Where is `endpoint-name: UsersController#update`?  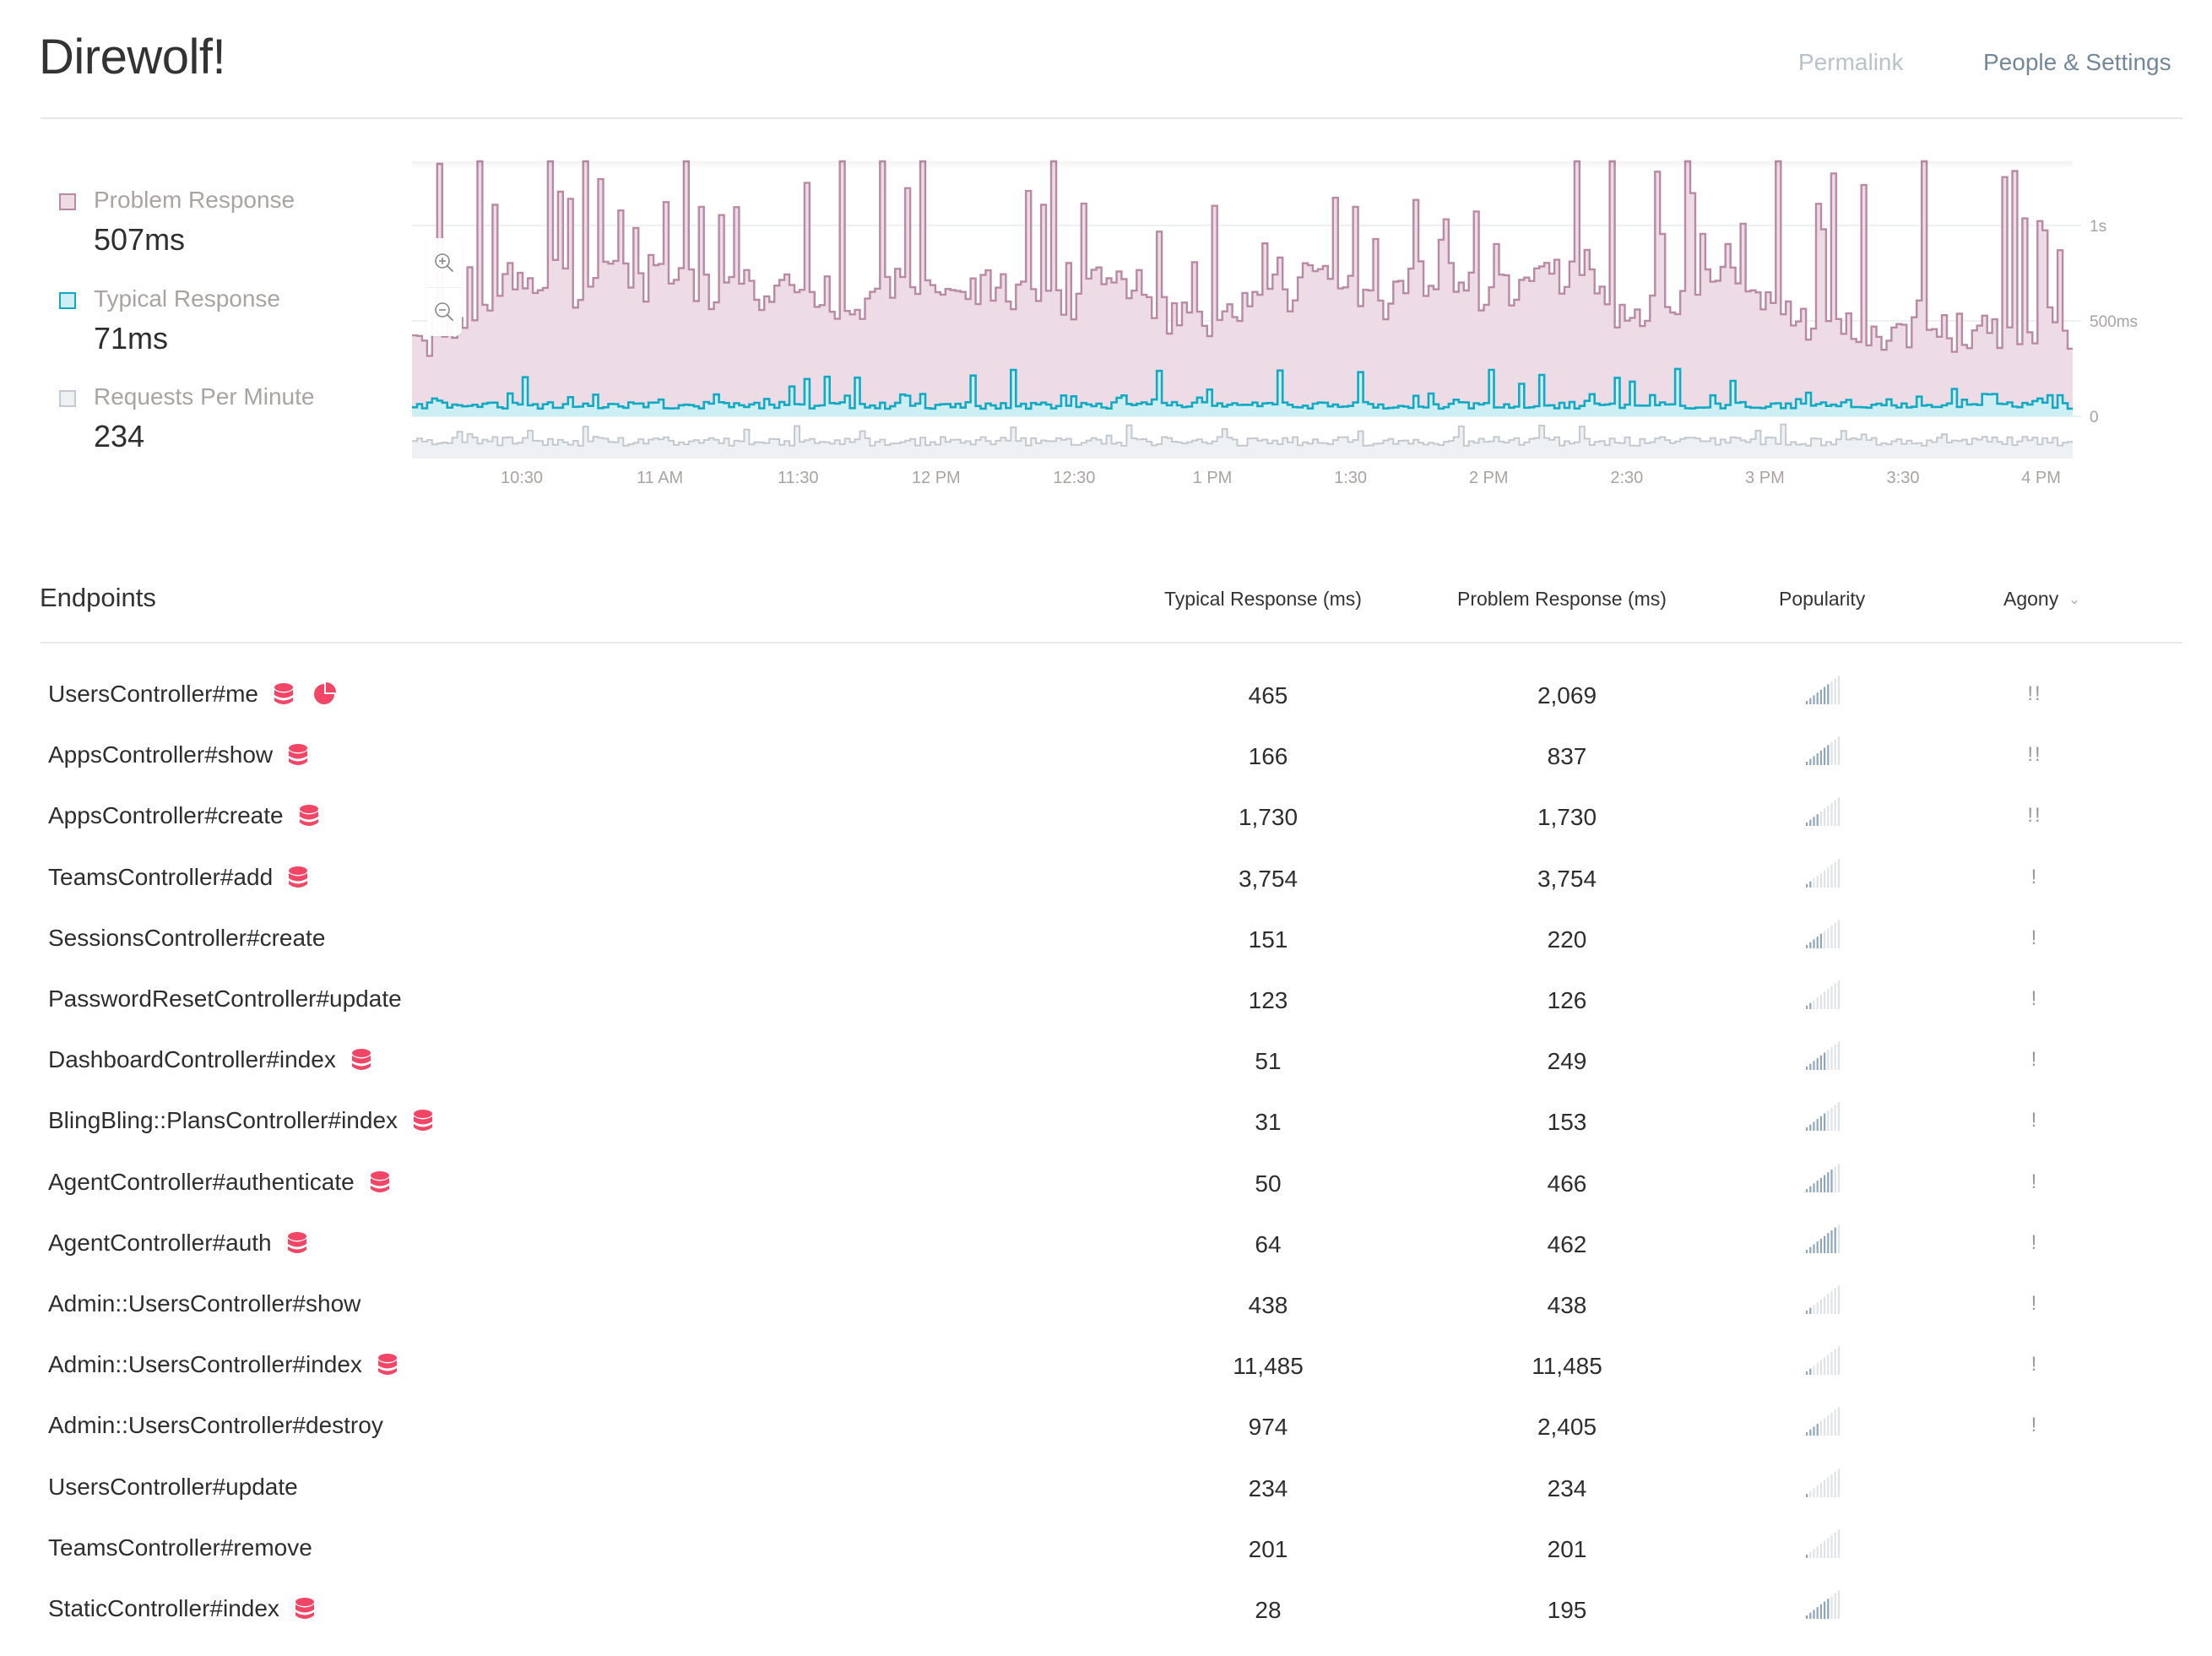
endpoint-name: UsersController#update is located at coordinates (173, 1486).